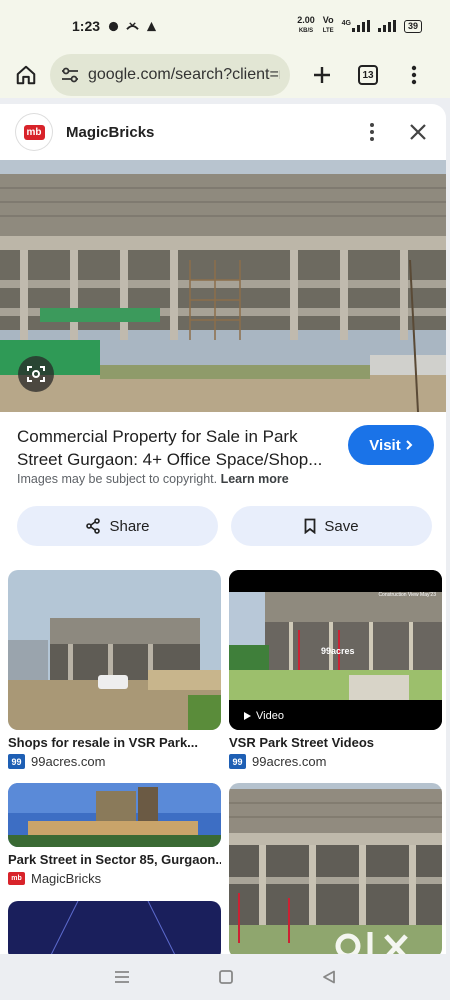 The width and height of the screenshot is (450, 1000). I want to click on whatsapp-icon, so click(113, 26).